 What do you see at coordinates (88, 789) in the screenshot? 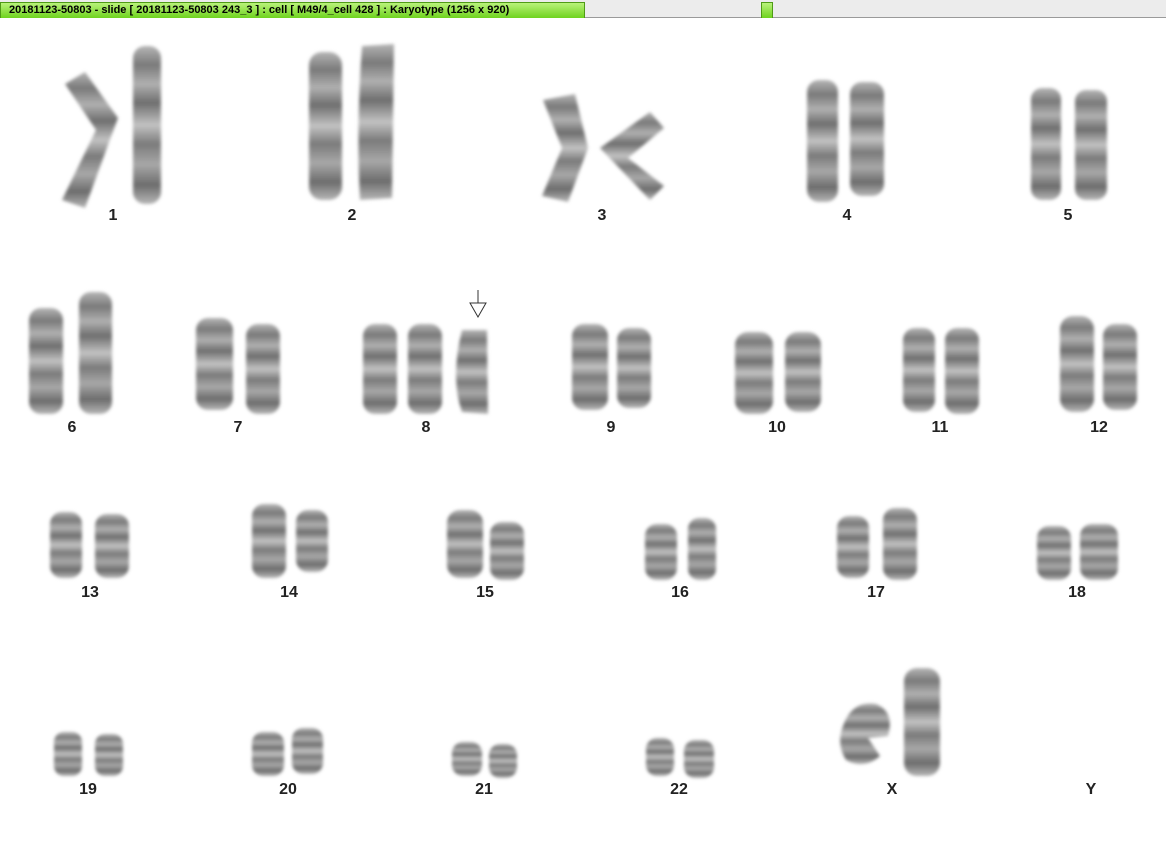
I see `chromosome-label-19: 19` at bounding box center [88, 789].